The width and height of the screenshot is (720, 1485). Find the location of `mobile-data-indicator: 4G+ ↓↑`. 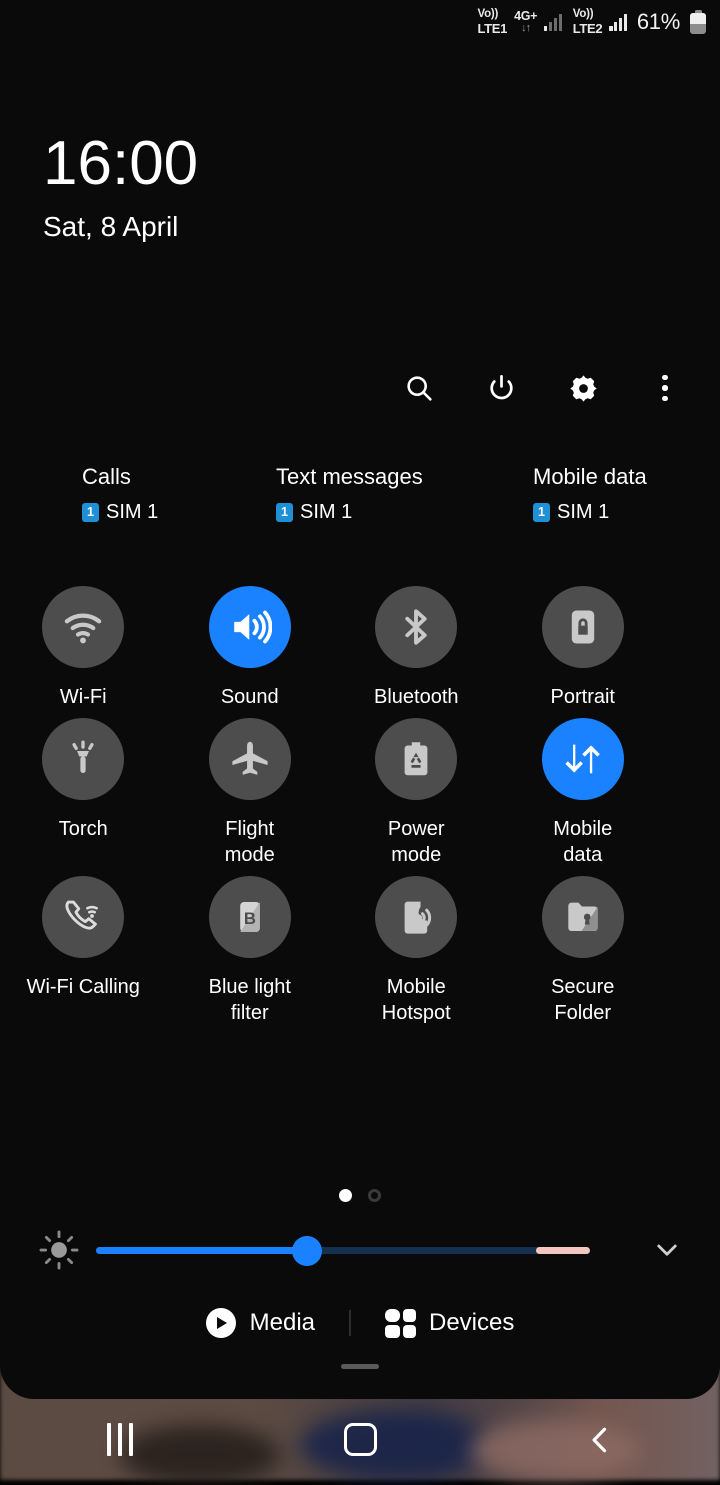

mobile-data-indicator: 4G+ ↓↑ is located at coordinates (525, 22).